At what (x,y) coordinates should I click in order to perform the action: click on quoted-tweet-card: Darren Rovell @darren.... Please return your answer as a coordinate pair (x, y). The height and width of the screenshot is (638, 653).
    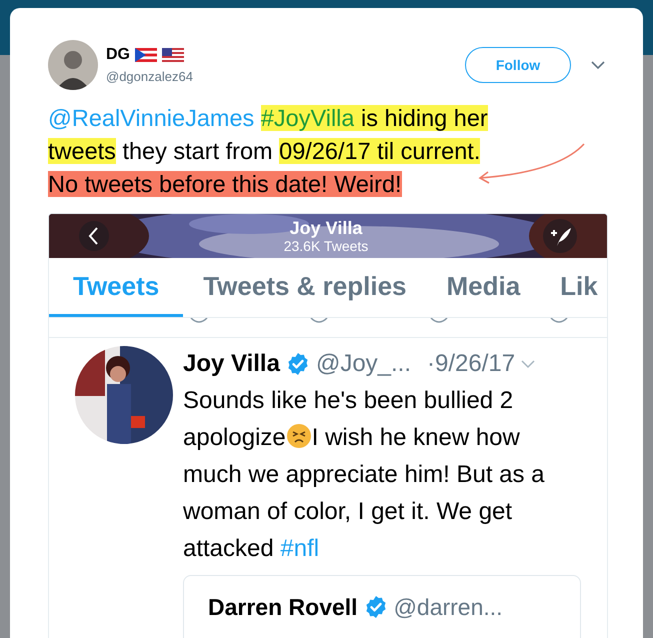
    Looking at the image, I should click on (382, 606).